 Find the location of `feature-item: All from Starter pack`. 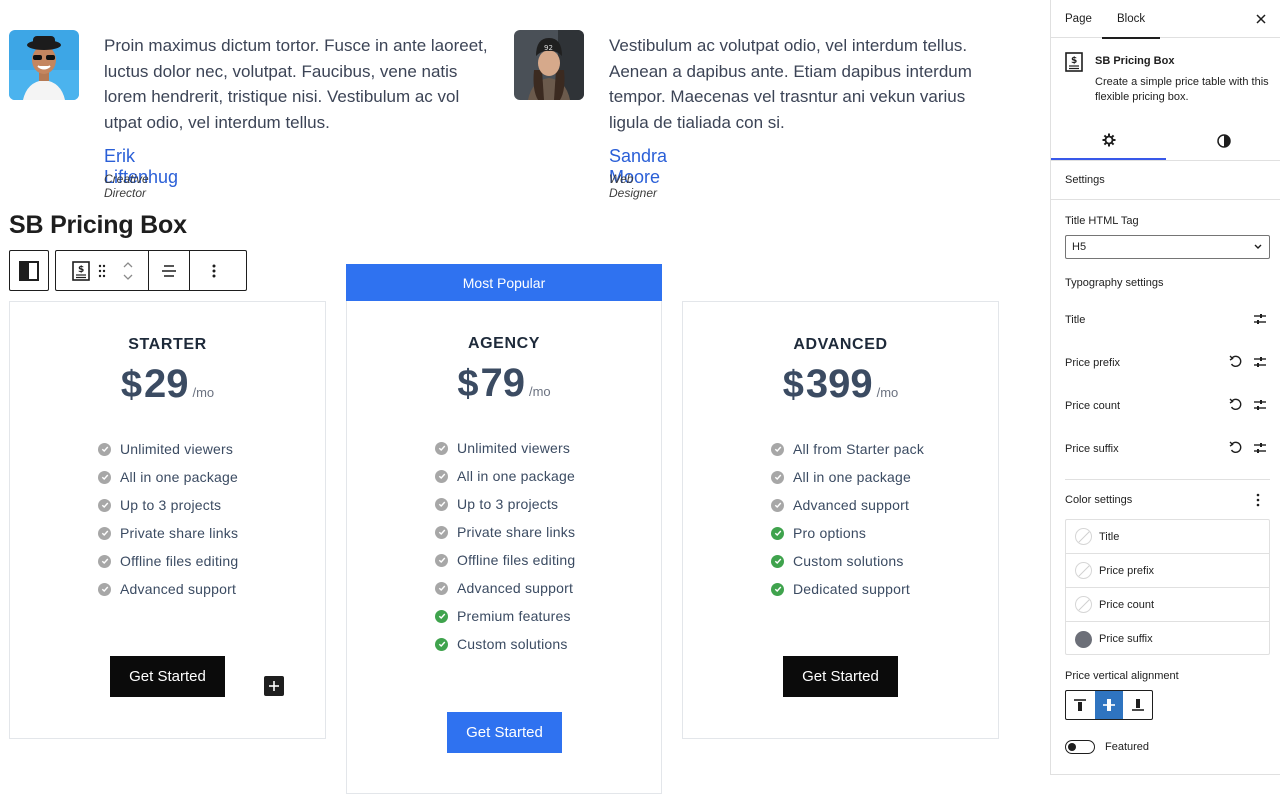

feature-item: All from Starter pack is located at coordinates (847, 449).